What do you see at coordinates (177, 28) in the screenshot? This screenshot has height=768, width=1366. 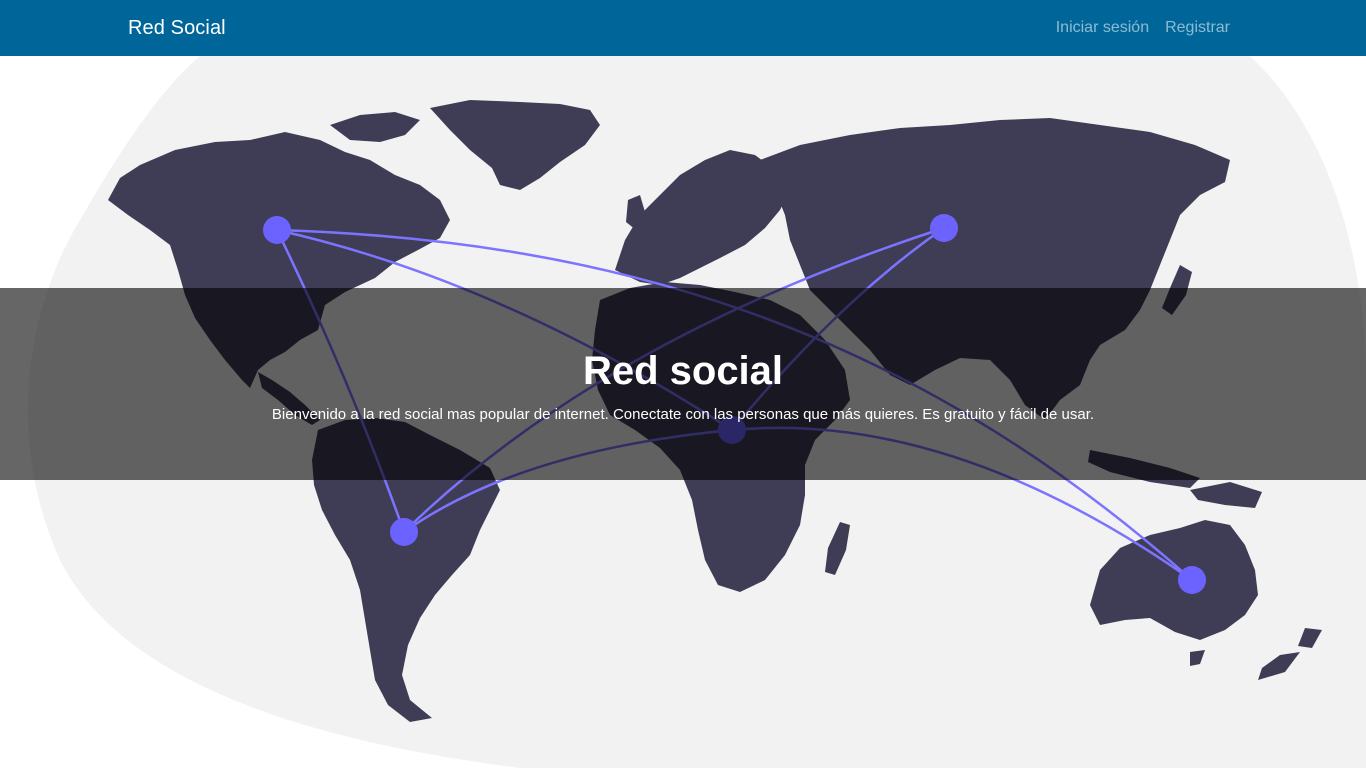 I see `brand-link: Red Social` at bounding box center [177, 28].